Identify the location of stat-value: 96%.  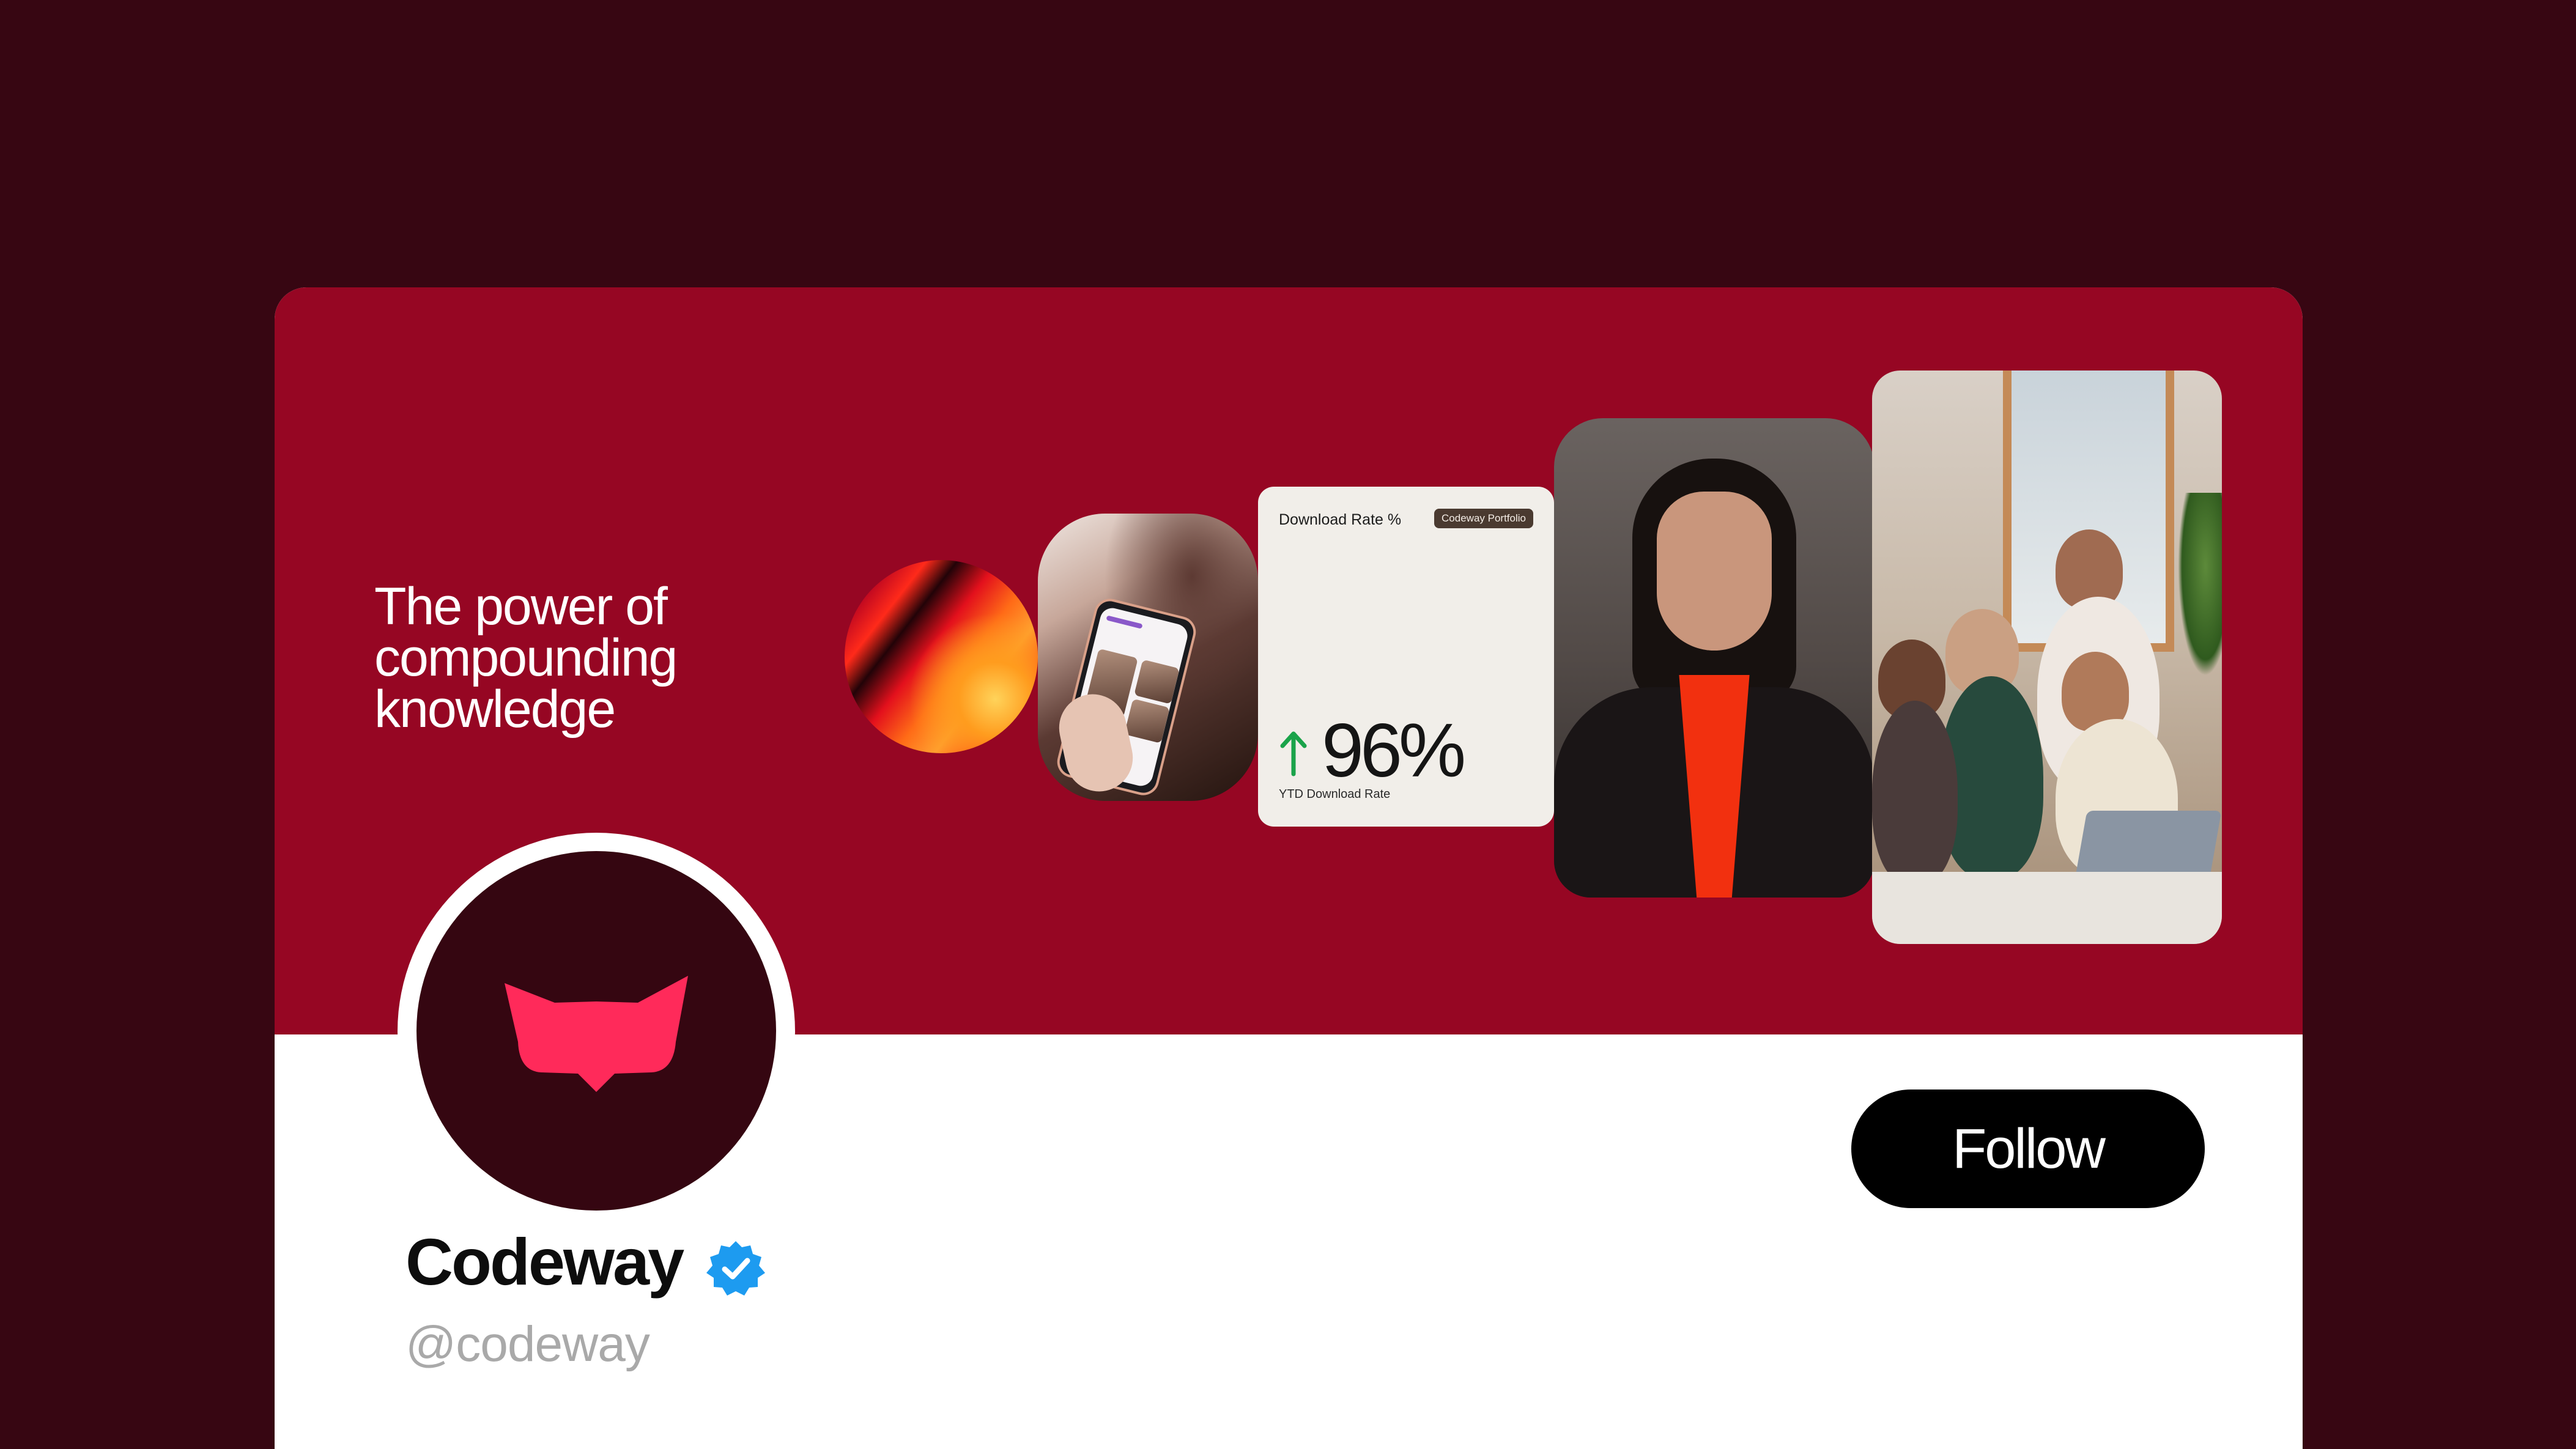
(1394, 751).